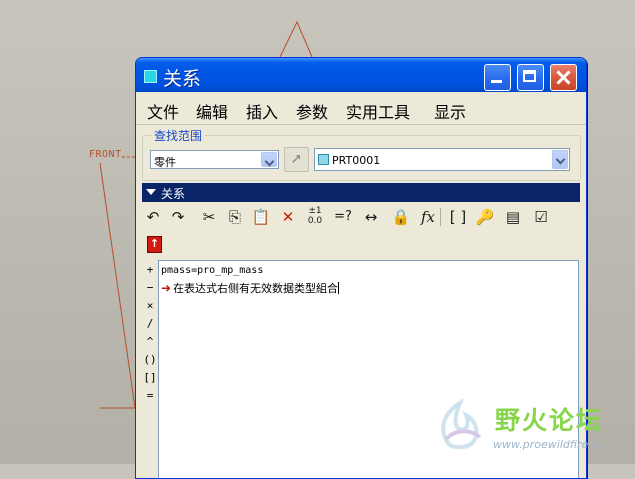 This screenshot has width=635, height=479. Describe the element at coordinates (343, 217) in the screenshot. I see `evaluate-icon: =?` at that location.